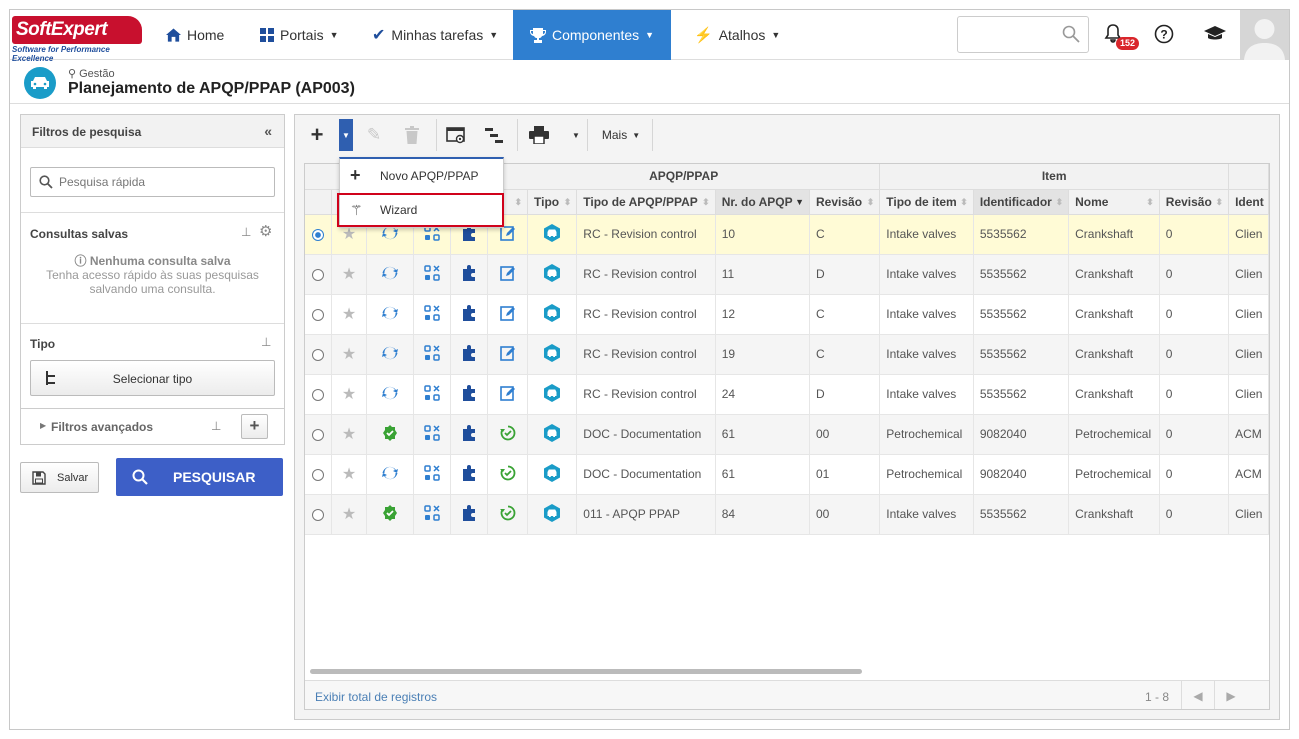 The image size is (1299, 739). Describe the element at coordinates (586, 671) in the screenshot. I see `horizontal-scrollbar` at that location.